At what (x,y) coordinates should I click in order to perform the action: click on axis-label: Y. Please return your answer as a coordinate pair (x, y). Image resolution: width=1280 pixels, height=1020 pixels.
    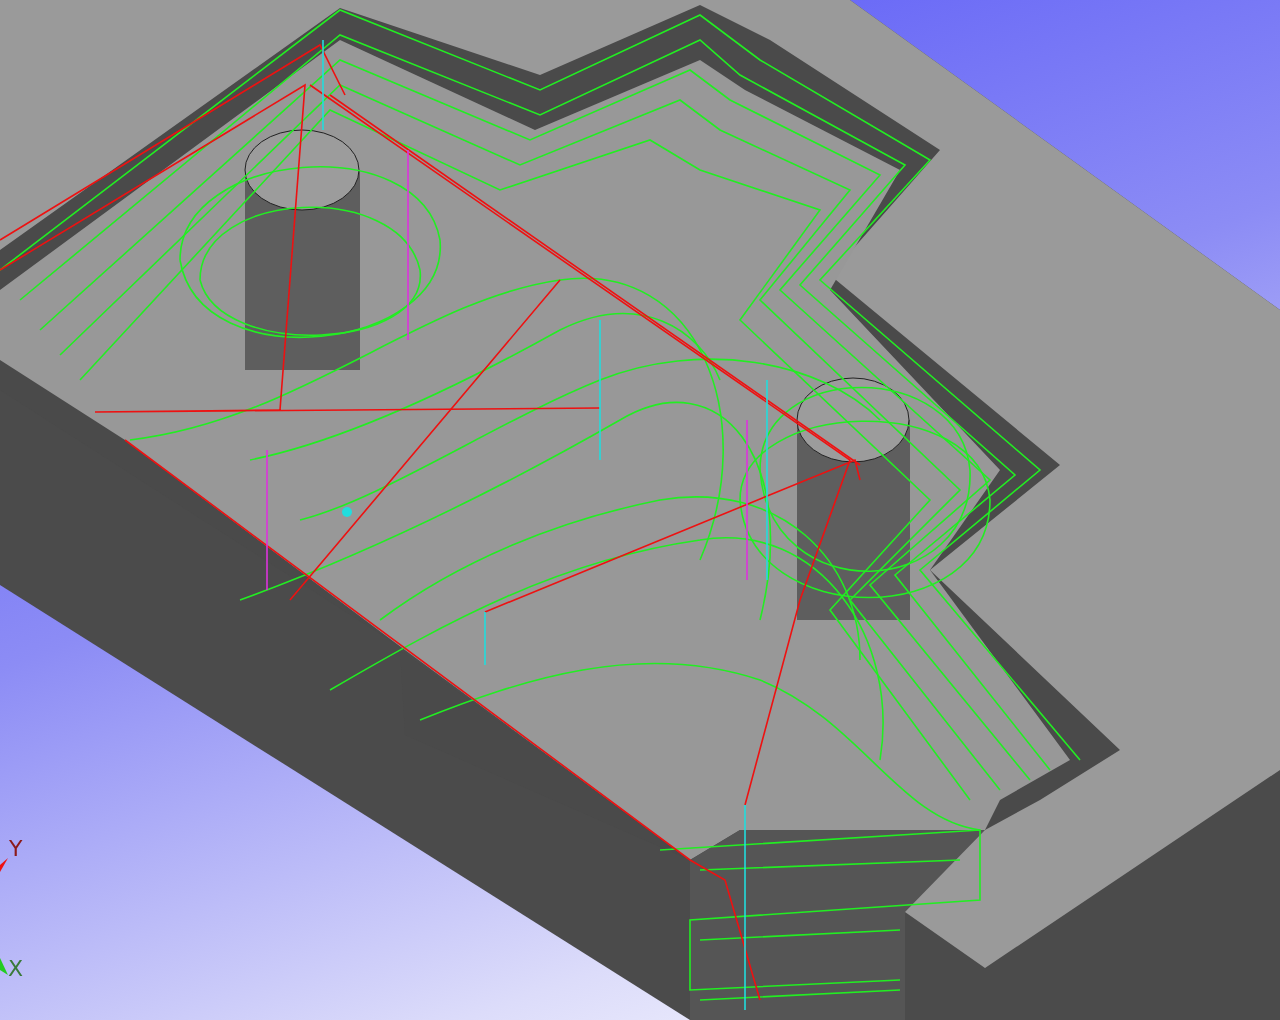
    Looking at the image, I should click on (16, 849).